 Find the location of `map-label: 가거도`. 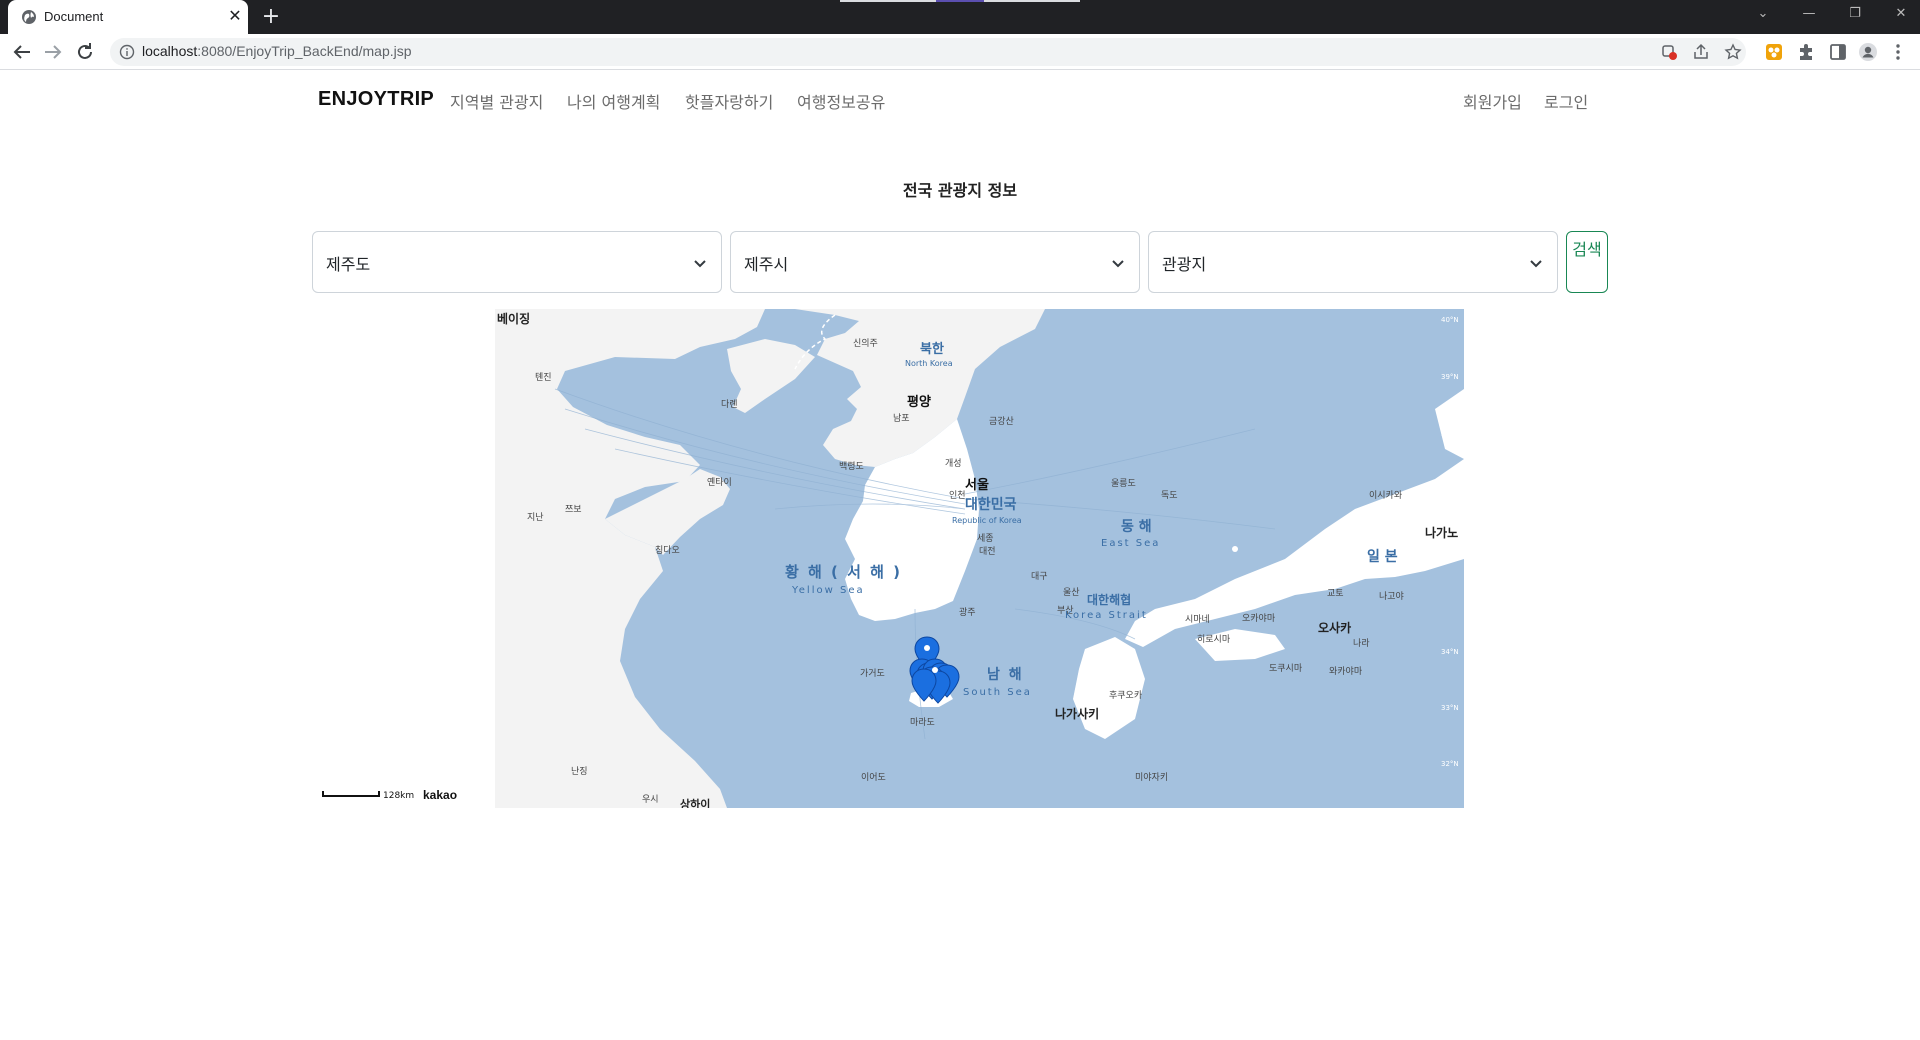

map-label: 가거도 is located at coordinates (872, 673).